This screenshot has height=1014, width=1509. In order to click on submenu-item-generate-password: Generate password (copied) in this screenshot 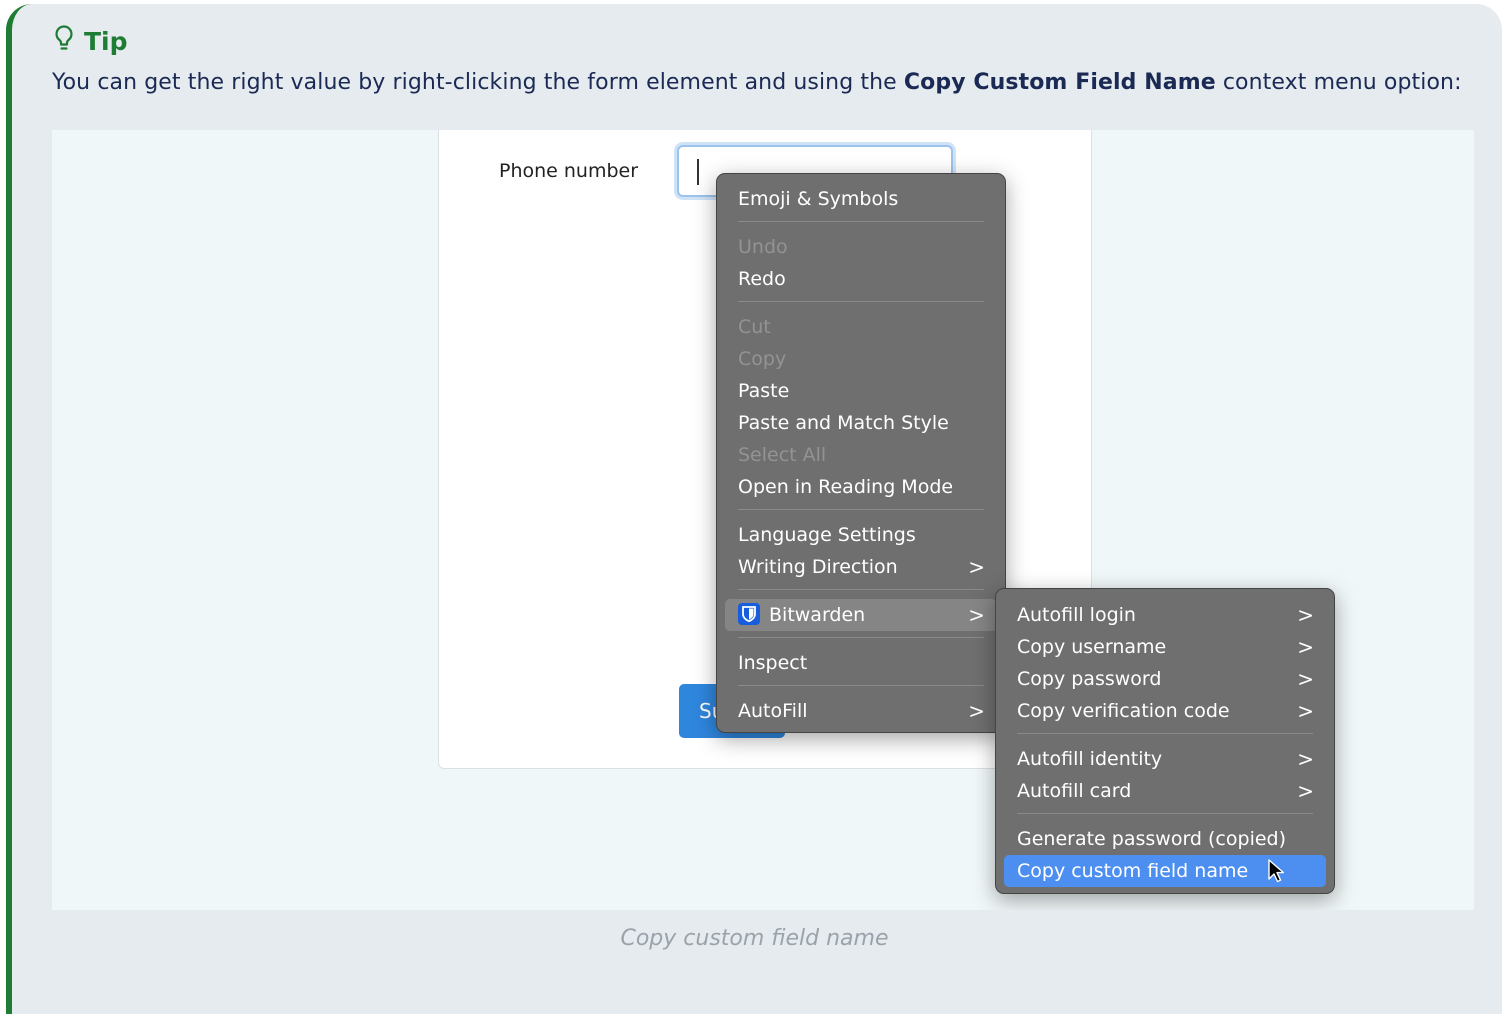, I will do `click(1165, 839)`.